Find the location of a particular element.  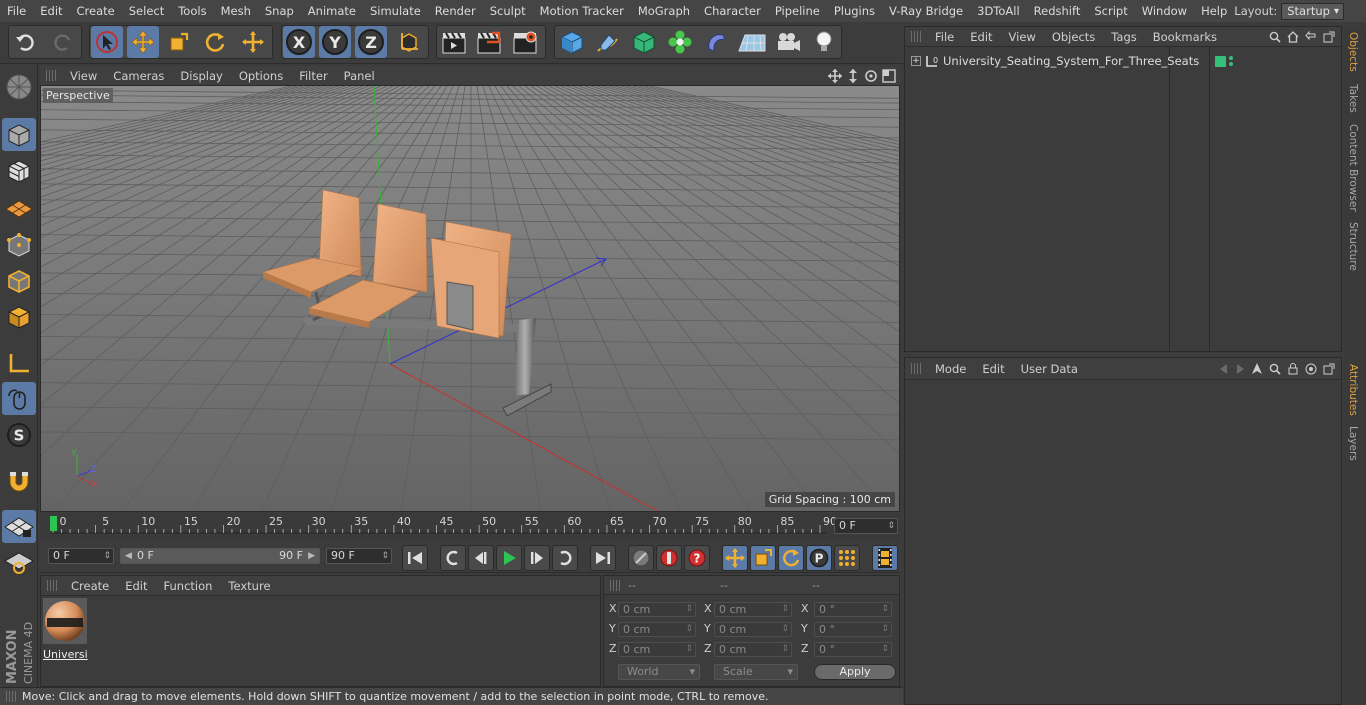

tab-takes: Takes is located at coordinates (1353, 98).